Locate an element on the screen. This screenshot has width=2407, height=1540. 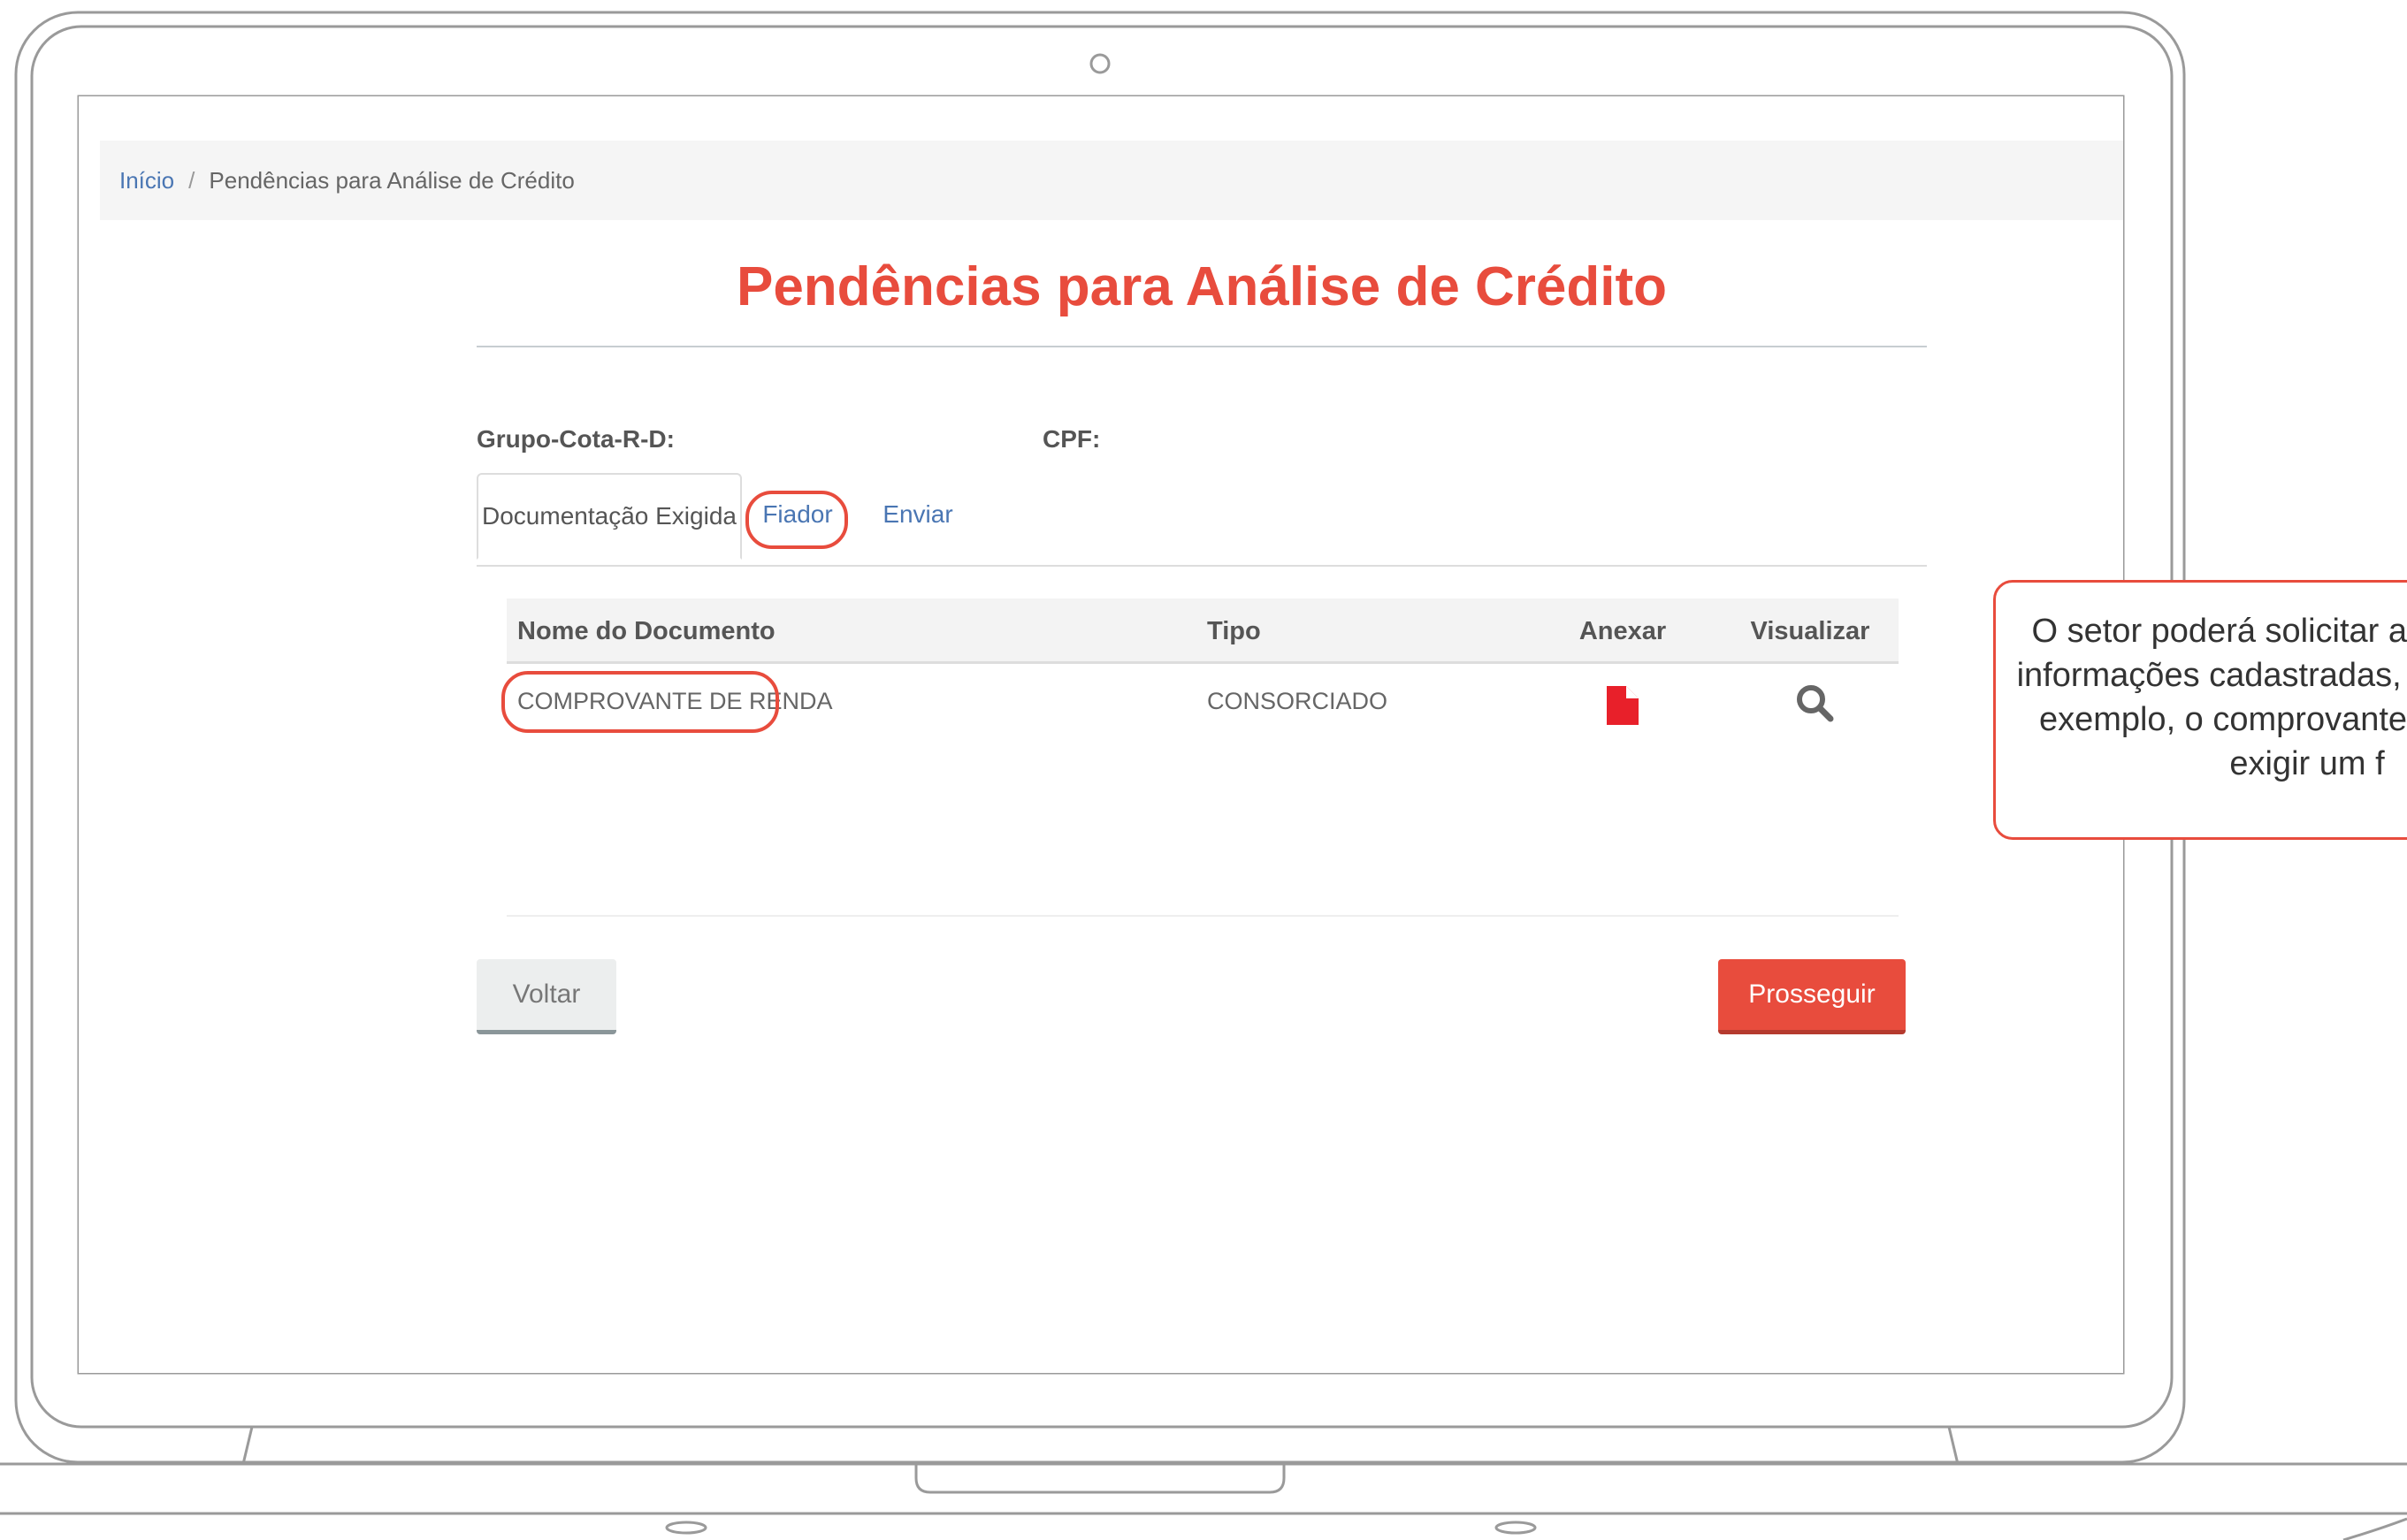
table-row: COMPROVANTE DE RENDA CONSORCIADO is located at coordinates (1200, 701).